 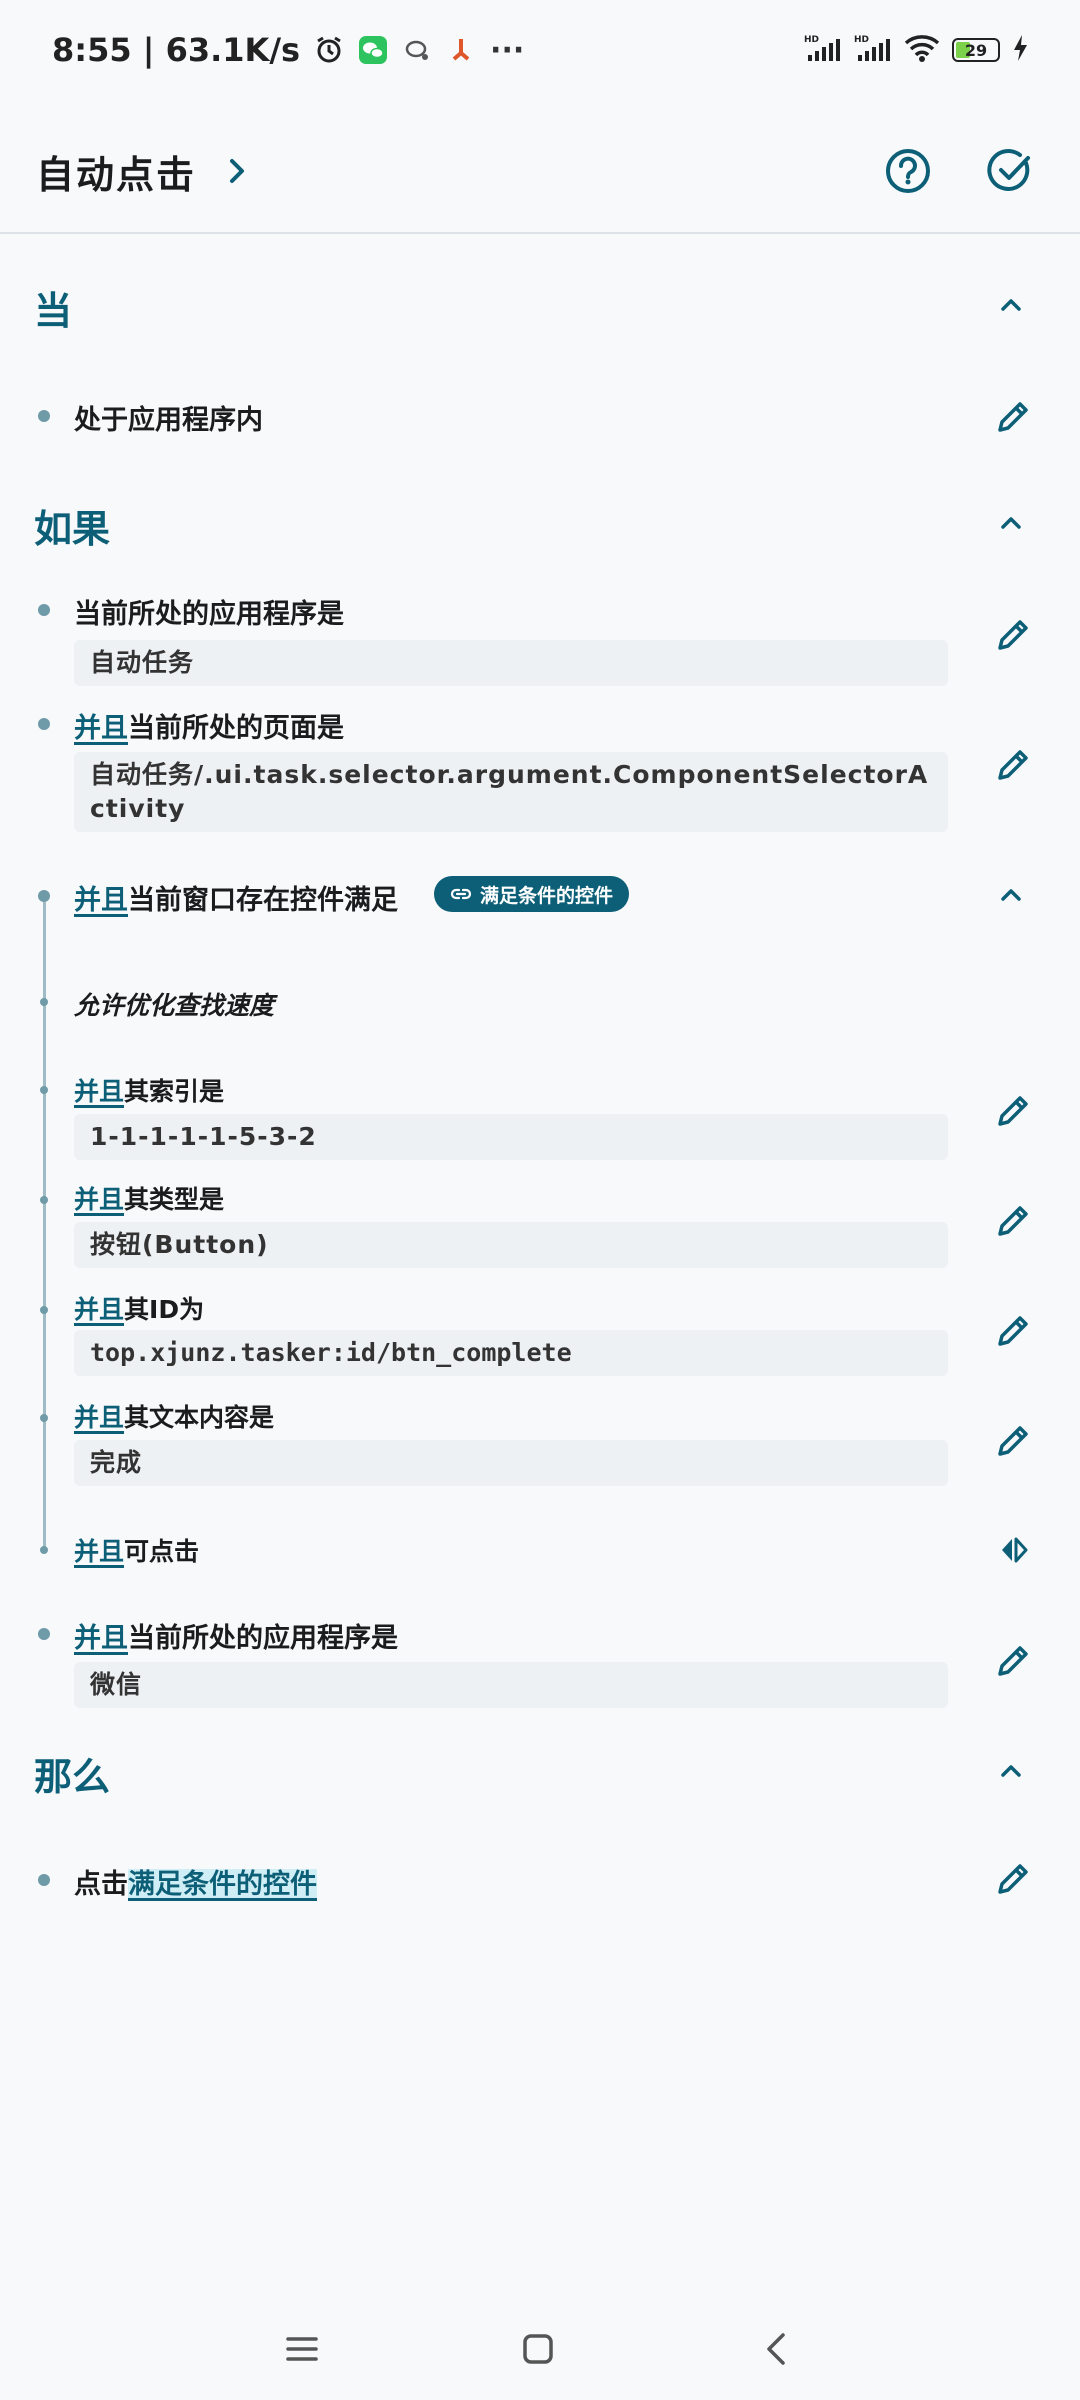 What do you see at coordinates (1014, 1550) in the screenshot?
I see `invert-toggle-icon` at bounding box center [1014, 1550].